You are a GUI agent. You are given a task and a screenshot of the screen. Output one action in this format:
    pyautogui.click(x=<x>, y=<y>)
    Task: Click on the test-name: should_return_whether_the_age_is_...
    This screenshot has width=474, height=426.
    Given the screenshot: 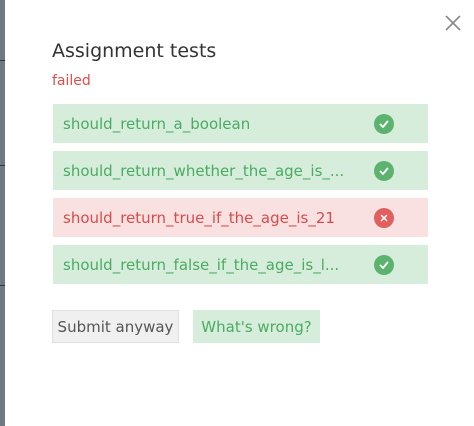 What is the action you would take?
    pyautogui.click(x=204, y=170)
    